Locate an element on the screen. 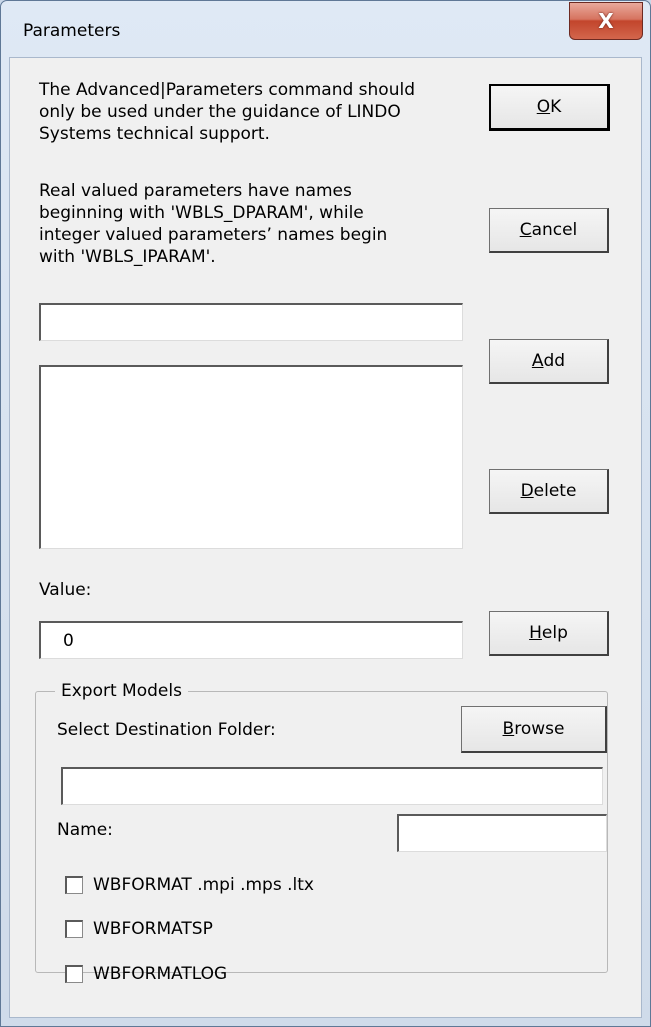  add-button: Add is located at coordinates (549, 361).